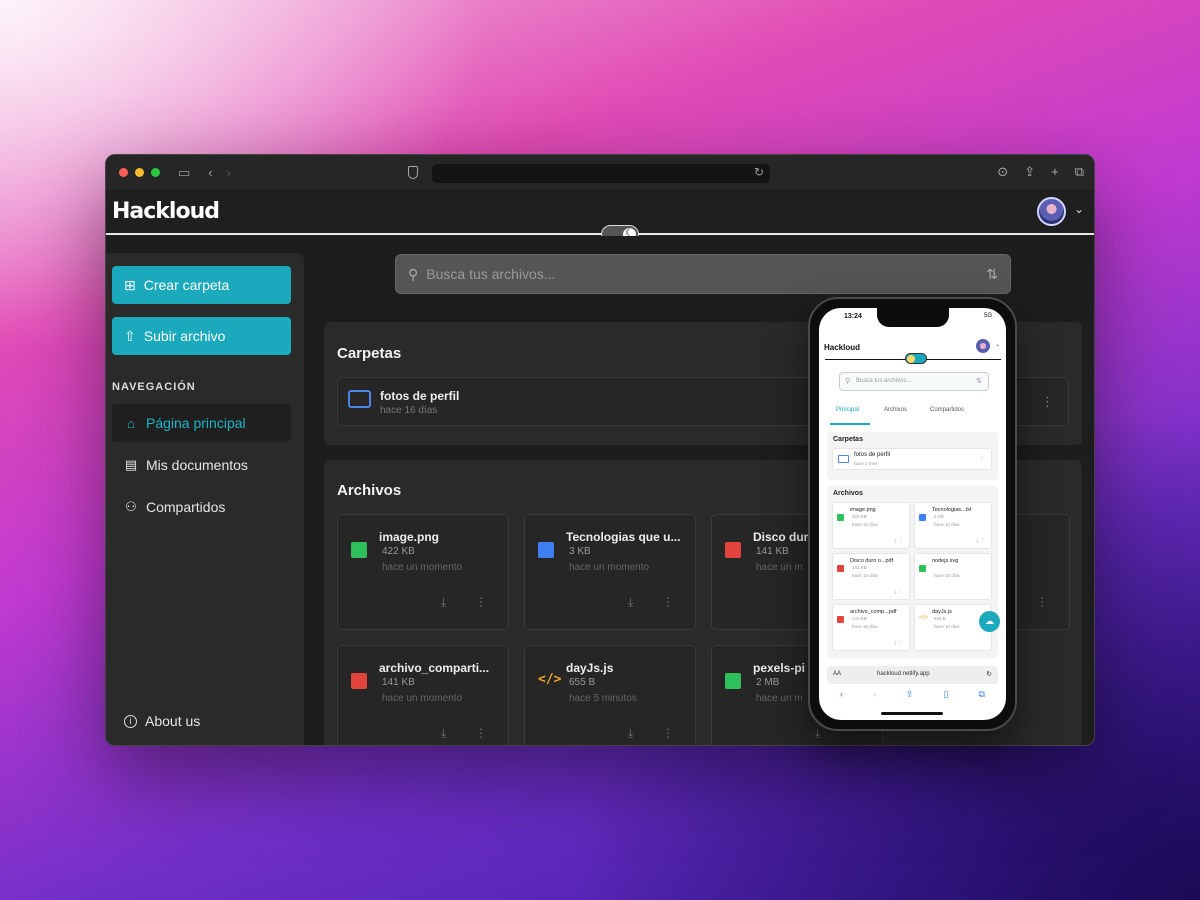 The height and width of the screenshot is (900, 1200). I want to click on tab-compartidos: Compartidos, so click(947, 410).